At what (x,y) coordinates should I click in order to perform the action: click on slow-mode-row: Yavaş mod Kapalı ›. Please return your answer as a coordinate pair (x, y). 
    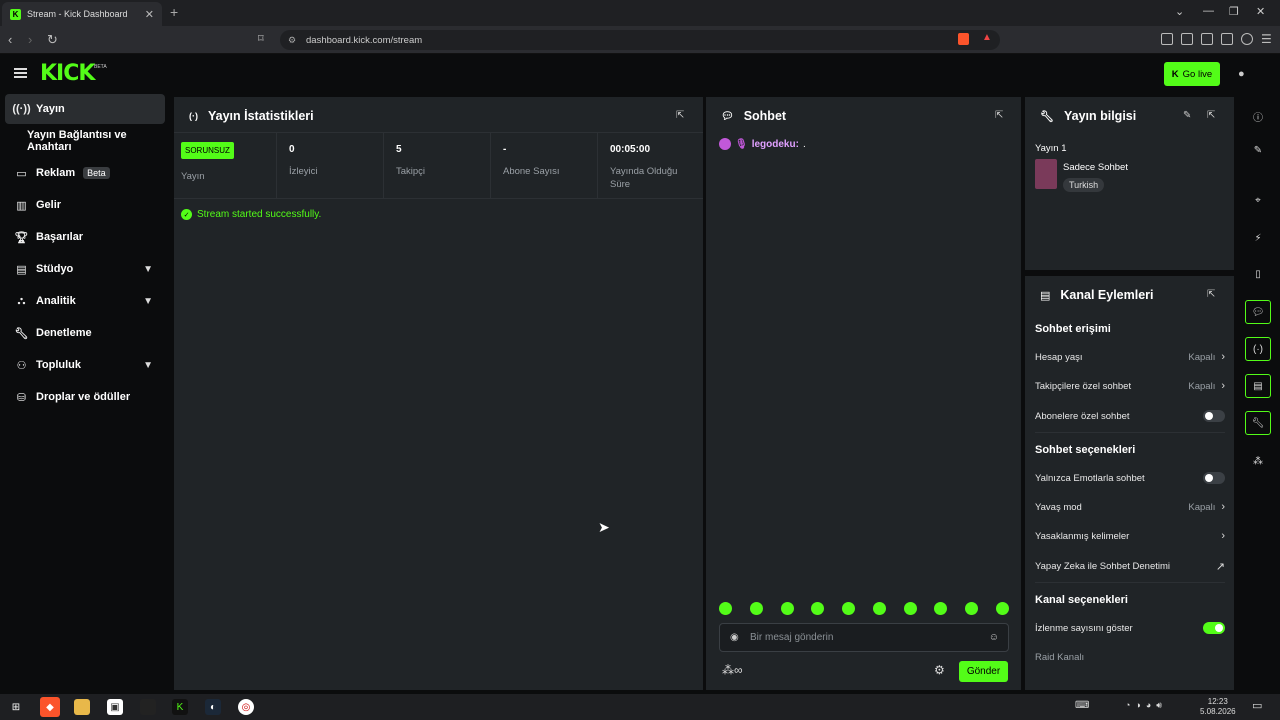
    Looking at the image, I should click on (1130, 507).